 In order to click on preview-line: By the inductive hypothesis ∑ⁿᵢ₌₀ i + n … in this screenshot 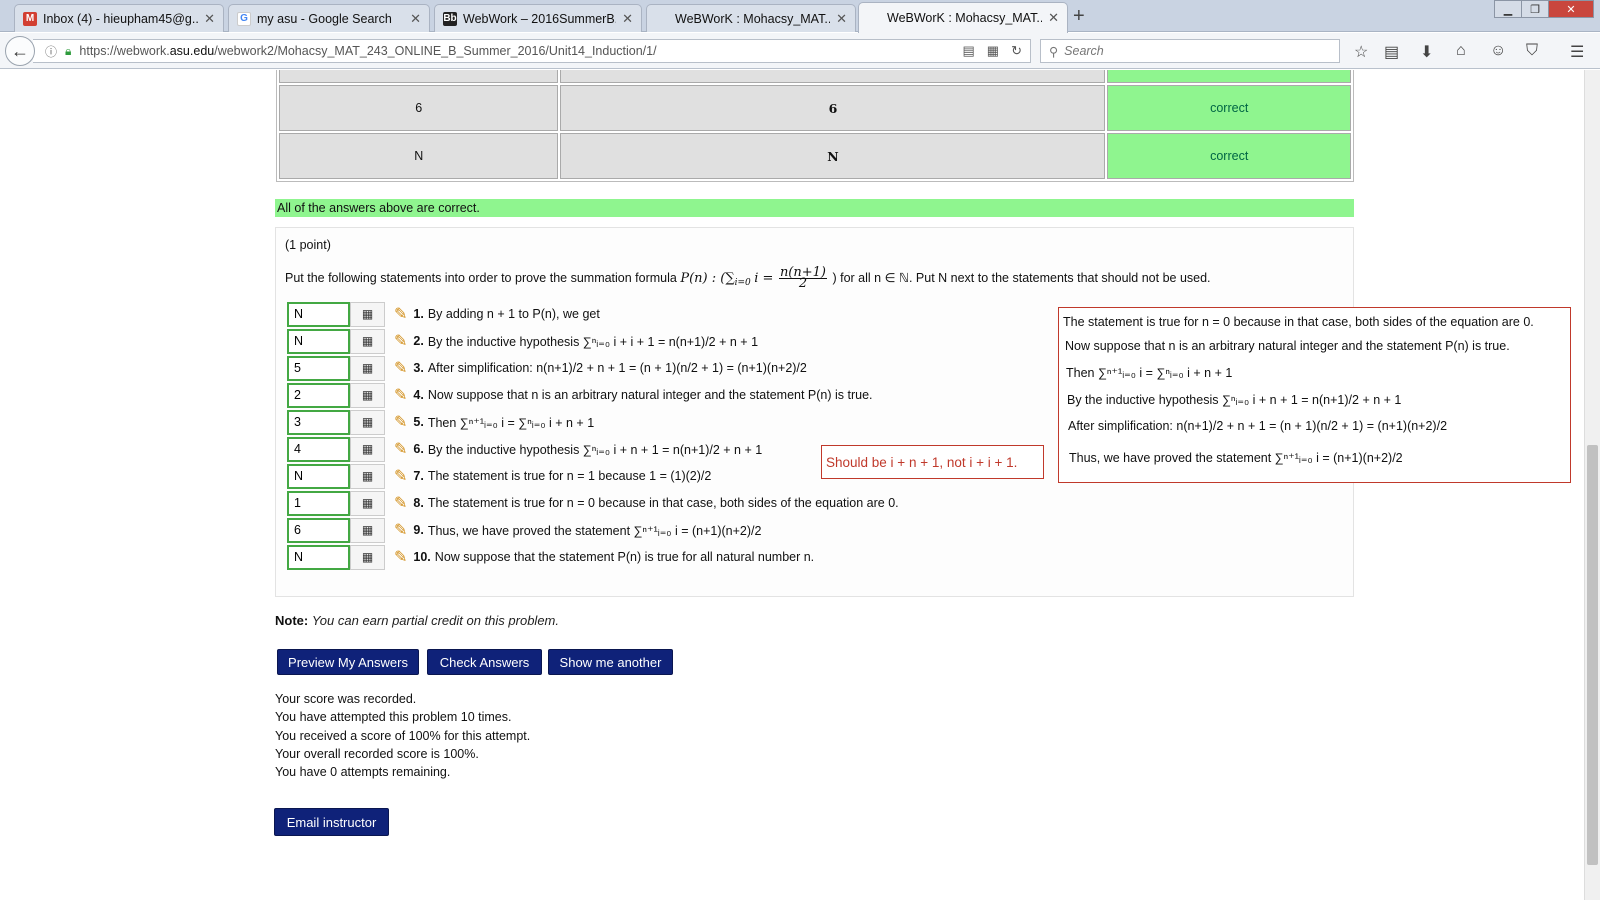, I will do `click(1234, 400)`.